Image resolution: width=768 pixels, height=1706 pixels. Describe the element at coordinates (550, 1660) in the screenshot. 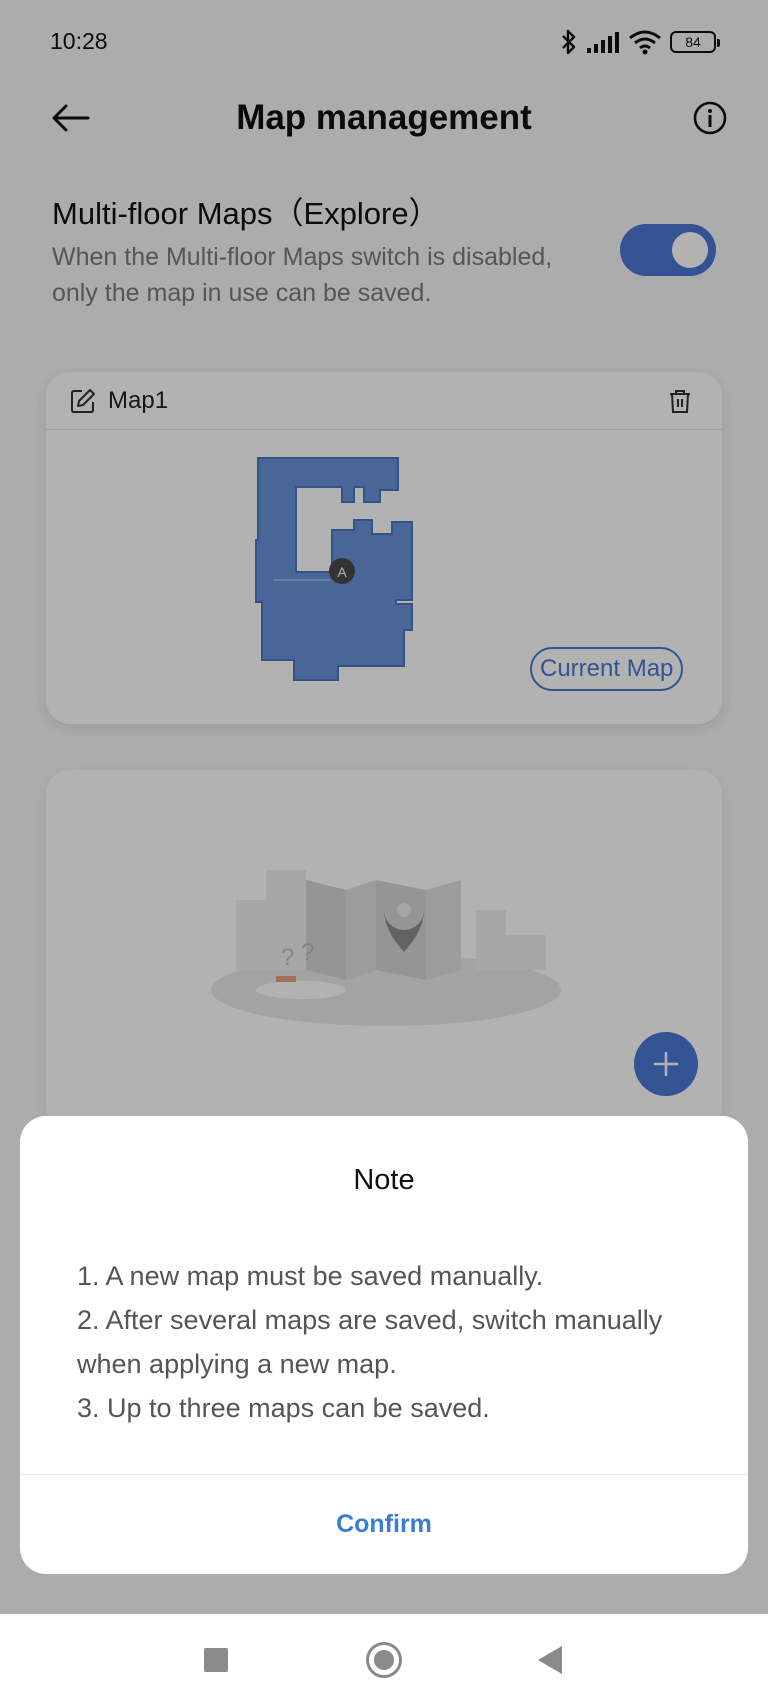

I see `nav-back-button` at that location.